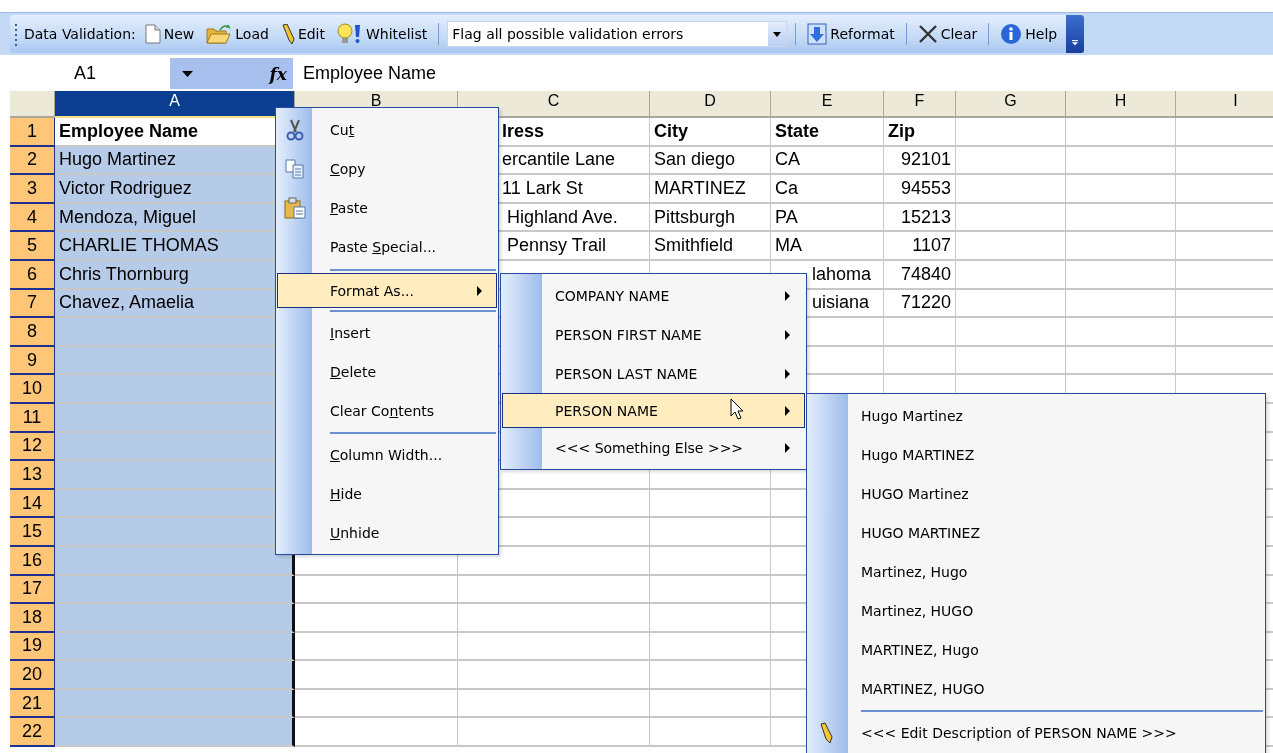 Image resolution: width=1273 pixels, height=753 pixels. I want to click on row-header: 12, so click(32, 447).